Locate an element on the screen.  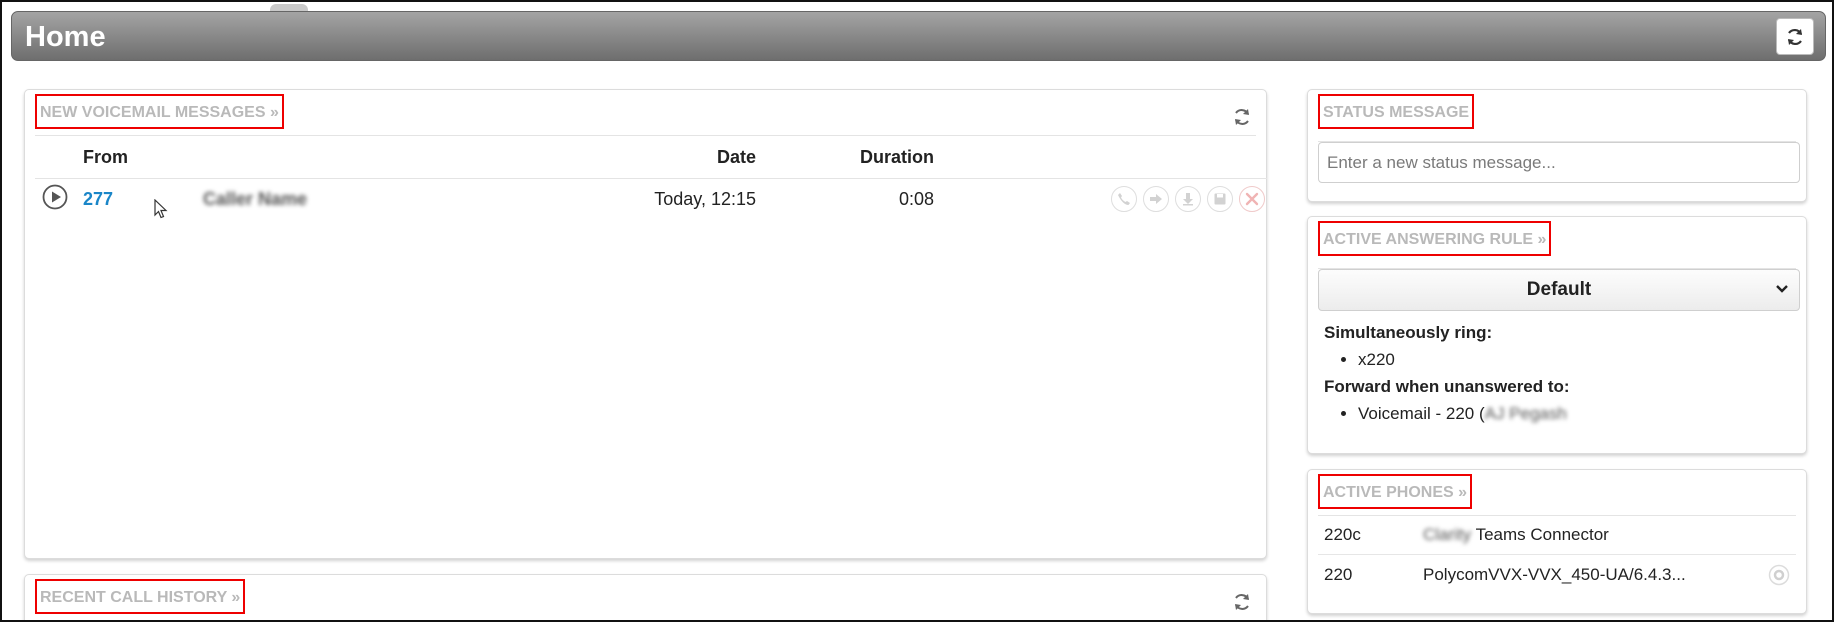
phone-extension: 220 is located at coordinates (1338, 574).